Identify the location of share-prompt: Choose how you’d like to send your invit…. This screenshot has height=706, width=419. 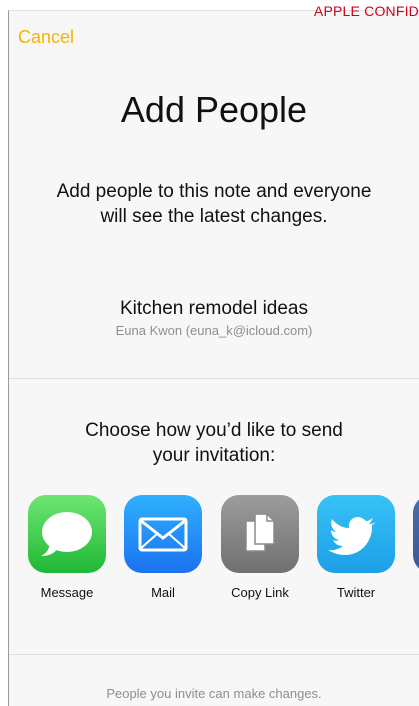
(214, 443).